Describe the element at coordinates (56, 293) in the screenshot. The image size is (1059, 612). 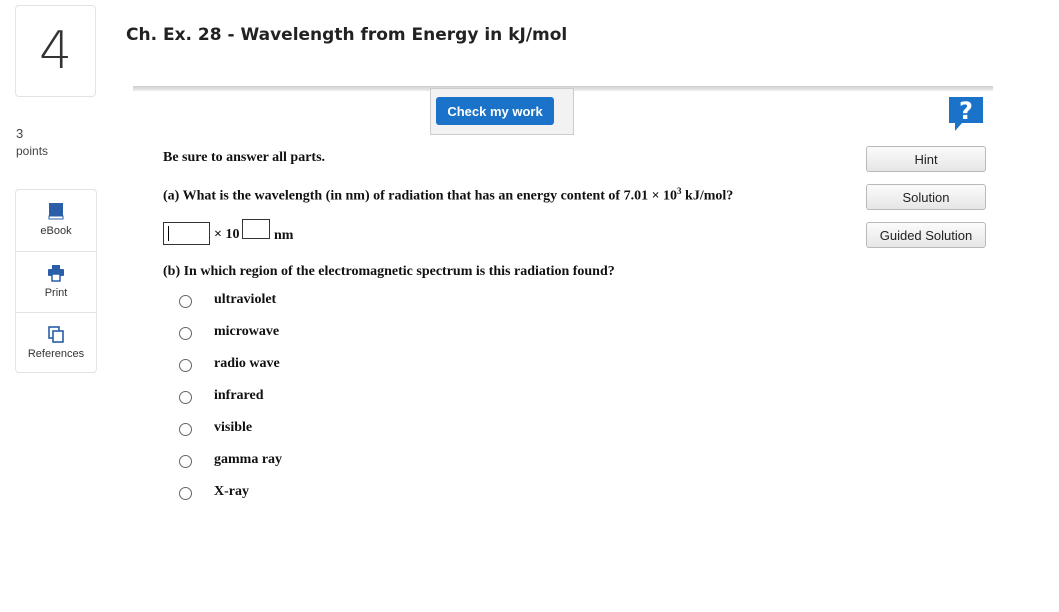
I see `print-label: Print` at that location.